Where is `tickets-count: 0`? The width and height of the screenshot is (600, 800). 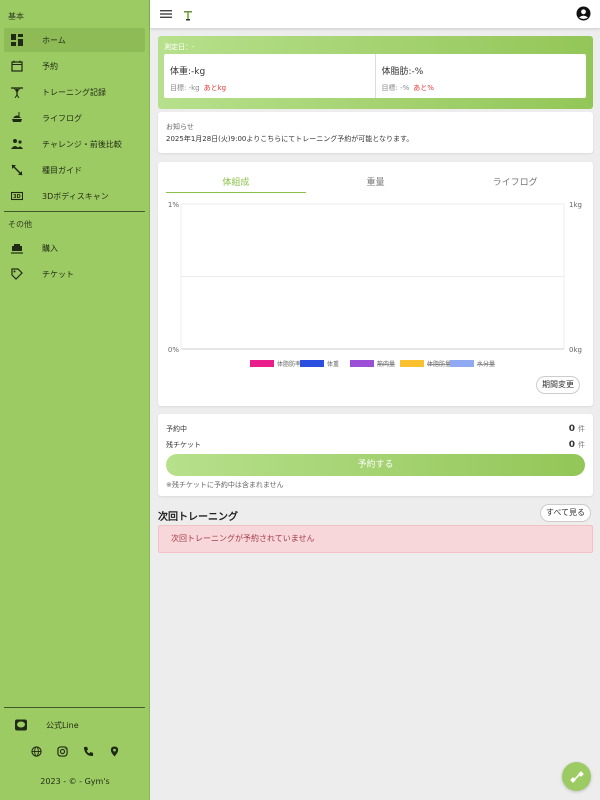
tickets-count: 0 is located at coordinates (571, 445).